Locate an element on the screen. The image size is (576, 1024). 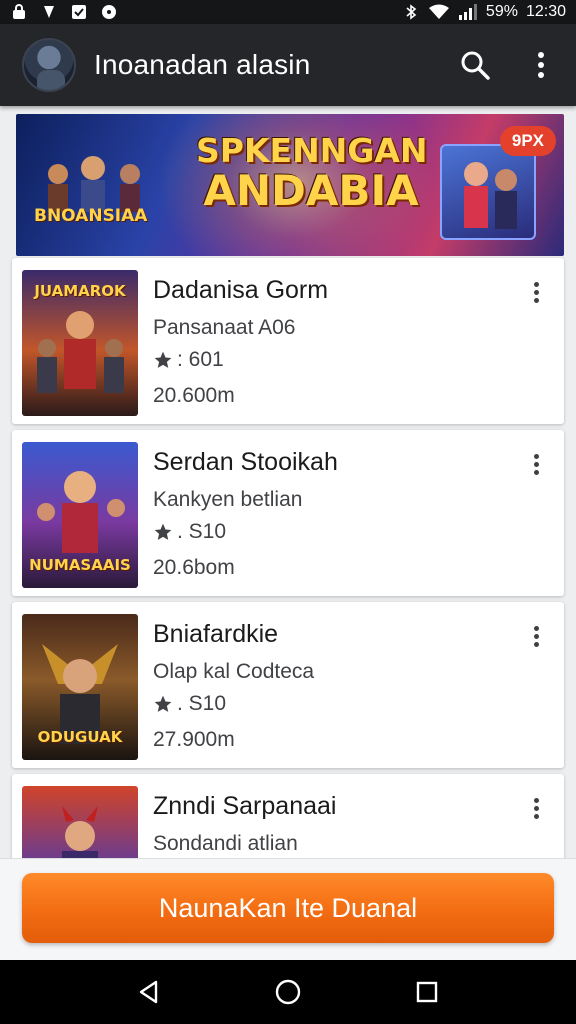
game-size: 20.600m is located at coordinates (194, 395).